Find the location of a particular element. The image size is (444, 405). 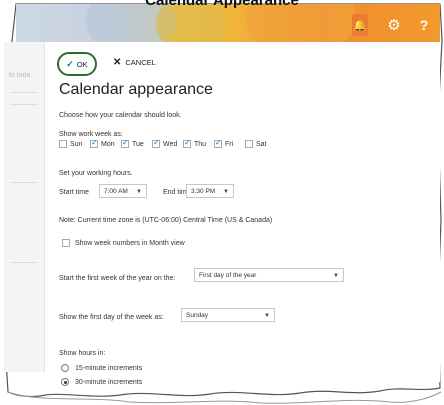

start-time-select: 7:00 AM ▼ is located at coordinates (123, 191).